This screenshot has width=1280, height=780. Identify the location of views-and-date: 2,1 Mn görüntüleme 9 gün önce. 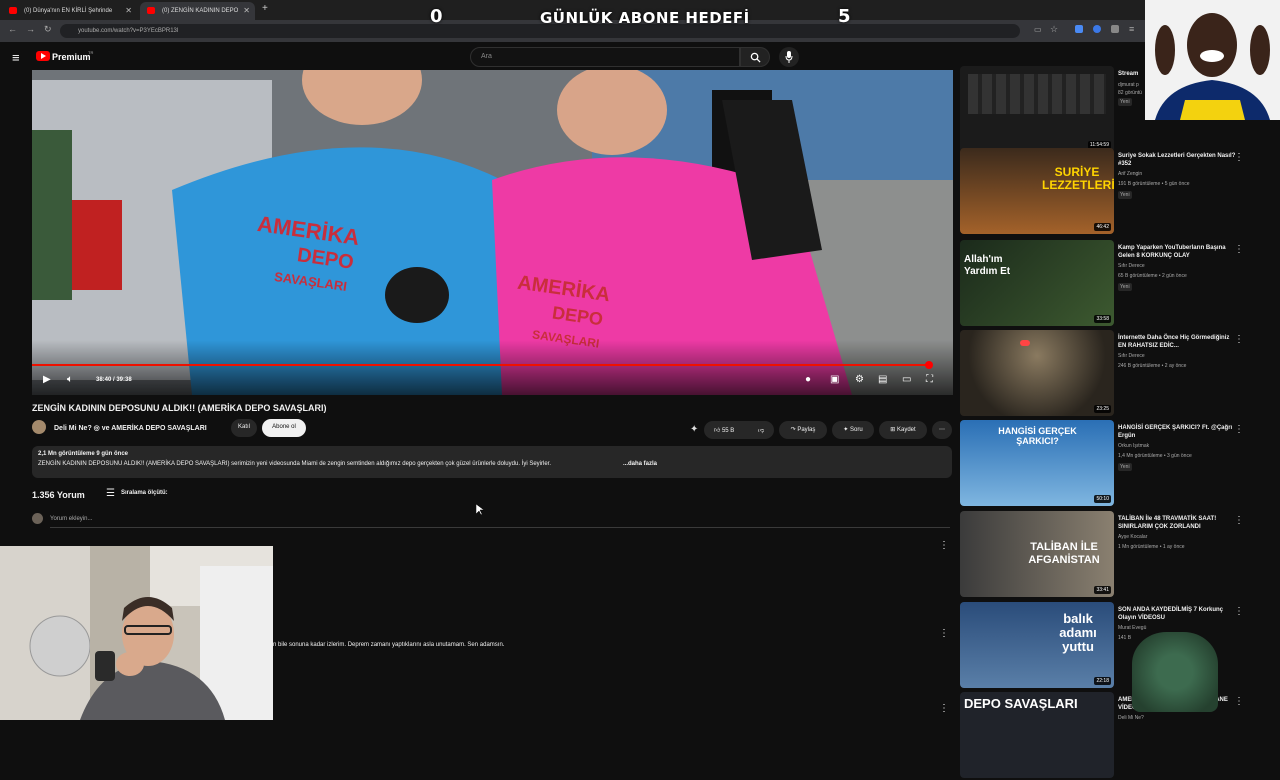
(83, 454).